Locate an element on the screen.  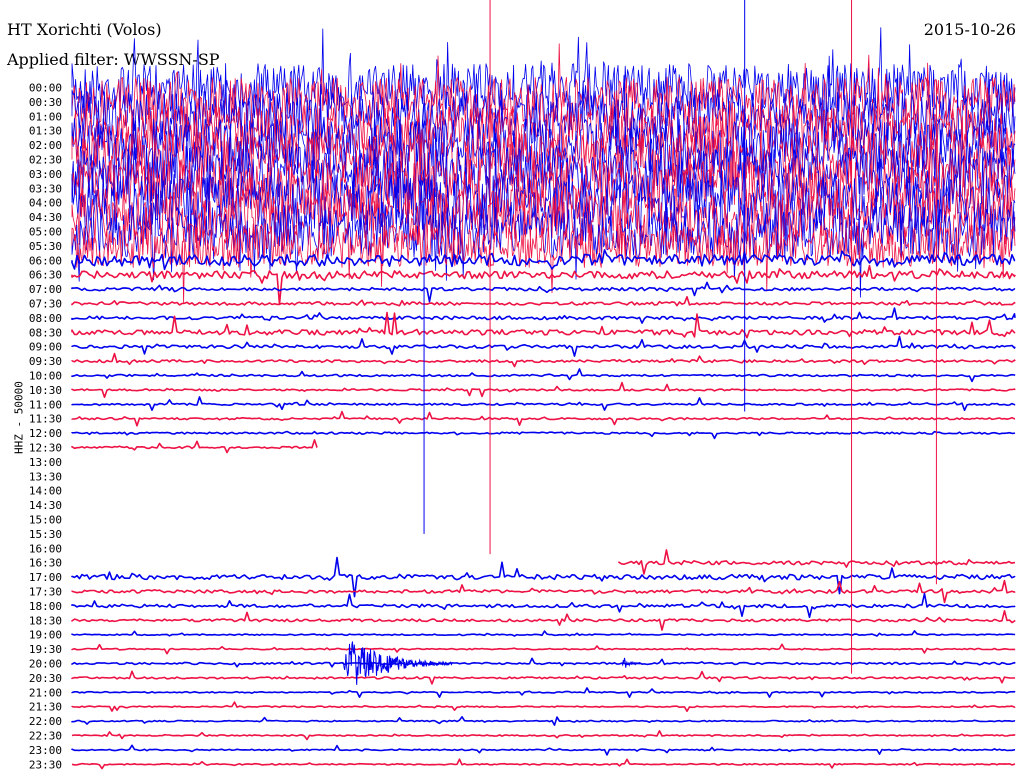
row-label-0900: 09:00 is located at coordinates (45, 347).